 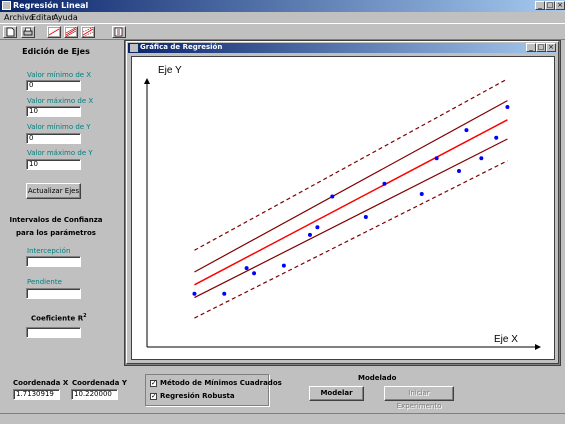 I want to click on menu-ayuda: Ayuda, so click(x=65, y=17).